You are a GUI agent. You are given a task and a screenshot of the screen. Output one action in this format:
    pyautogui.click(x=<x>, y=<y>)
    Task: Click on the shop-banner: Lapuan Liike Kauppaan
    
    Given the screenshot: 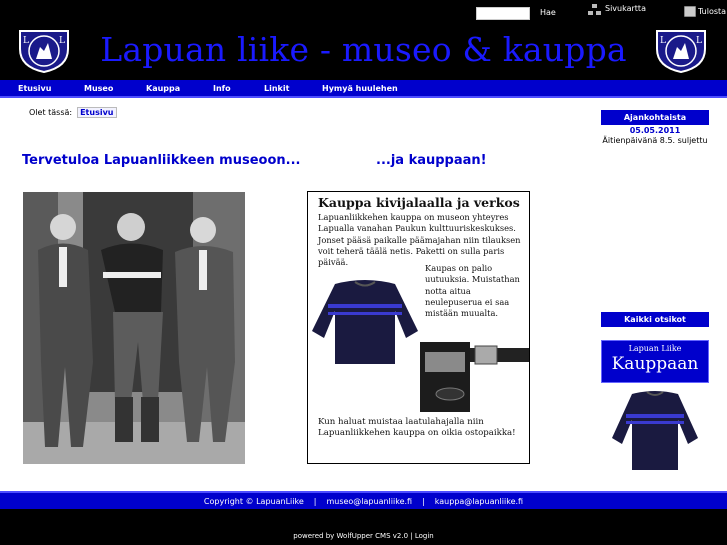 What is the action you would take?
    pyautogui.click(x=655, y=361)
    